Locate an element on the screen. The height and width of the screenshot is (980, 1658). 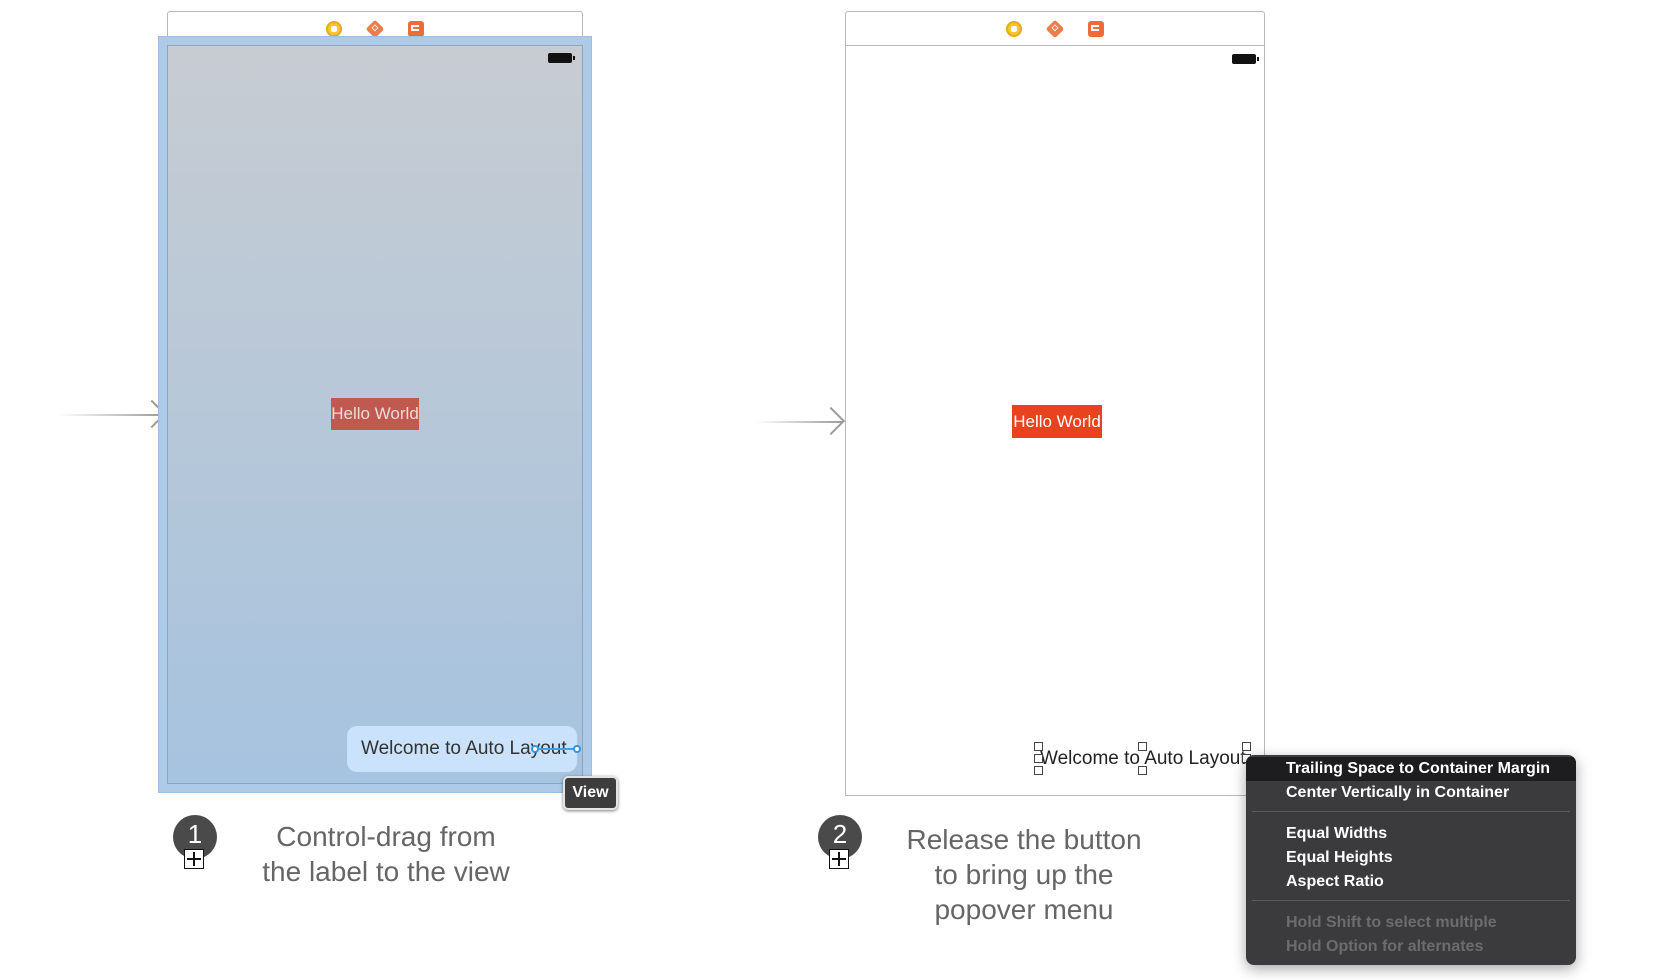
right-entry-point-arrow is located at coordinates (799, 422).